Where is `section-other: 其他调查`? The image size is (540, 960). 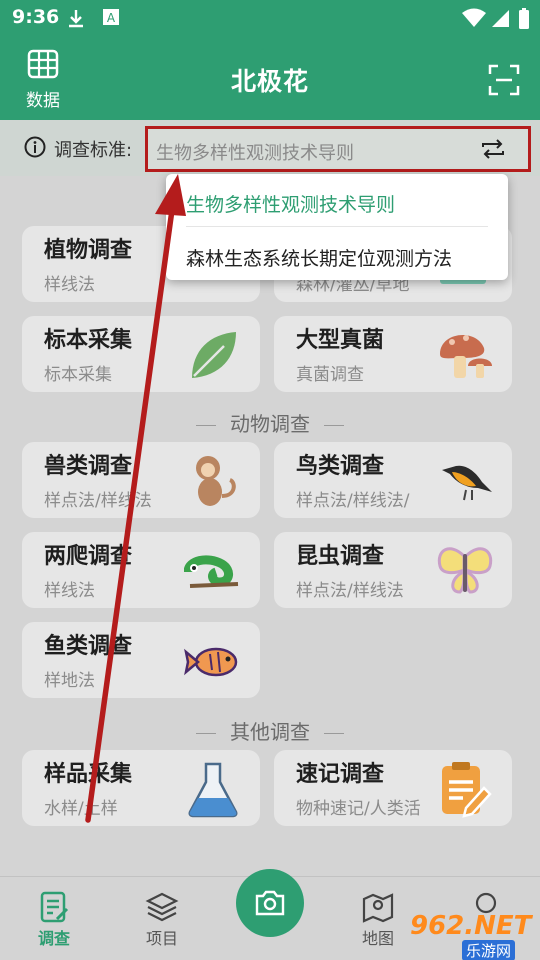
section-other: 其他调查 is located at coordinates (270, 730).